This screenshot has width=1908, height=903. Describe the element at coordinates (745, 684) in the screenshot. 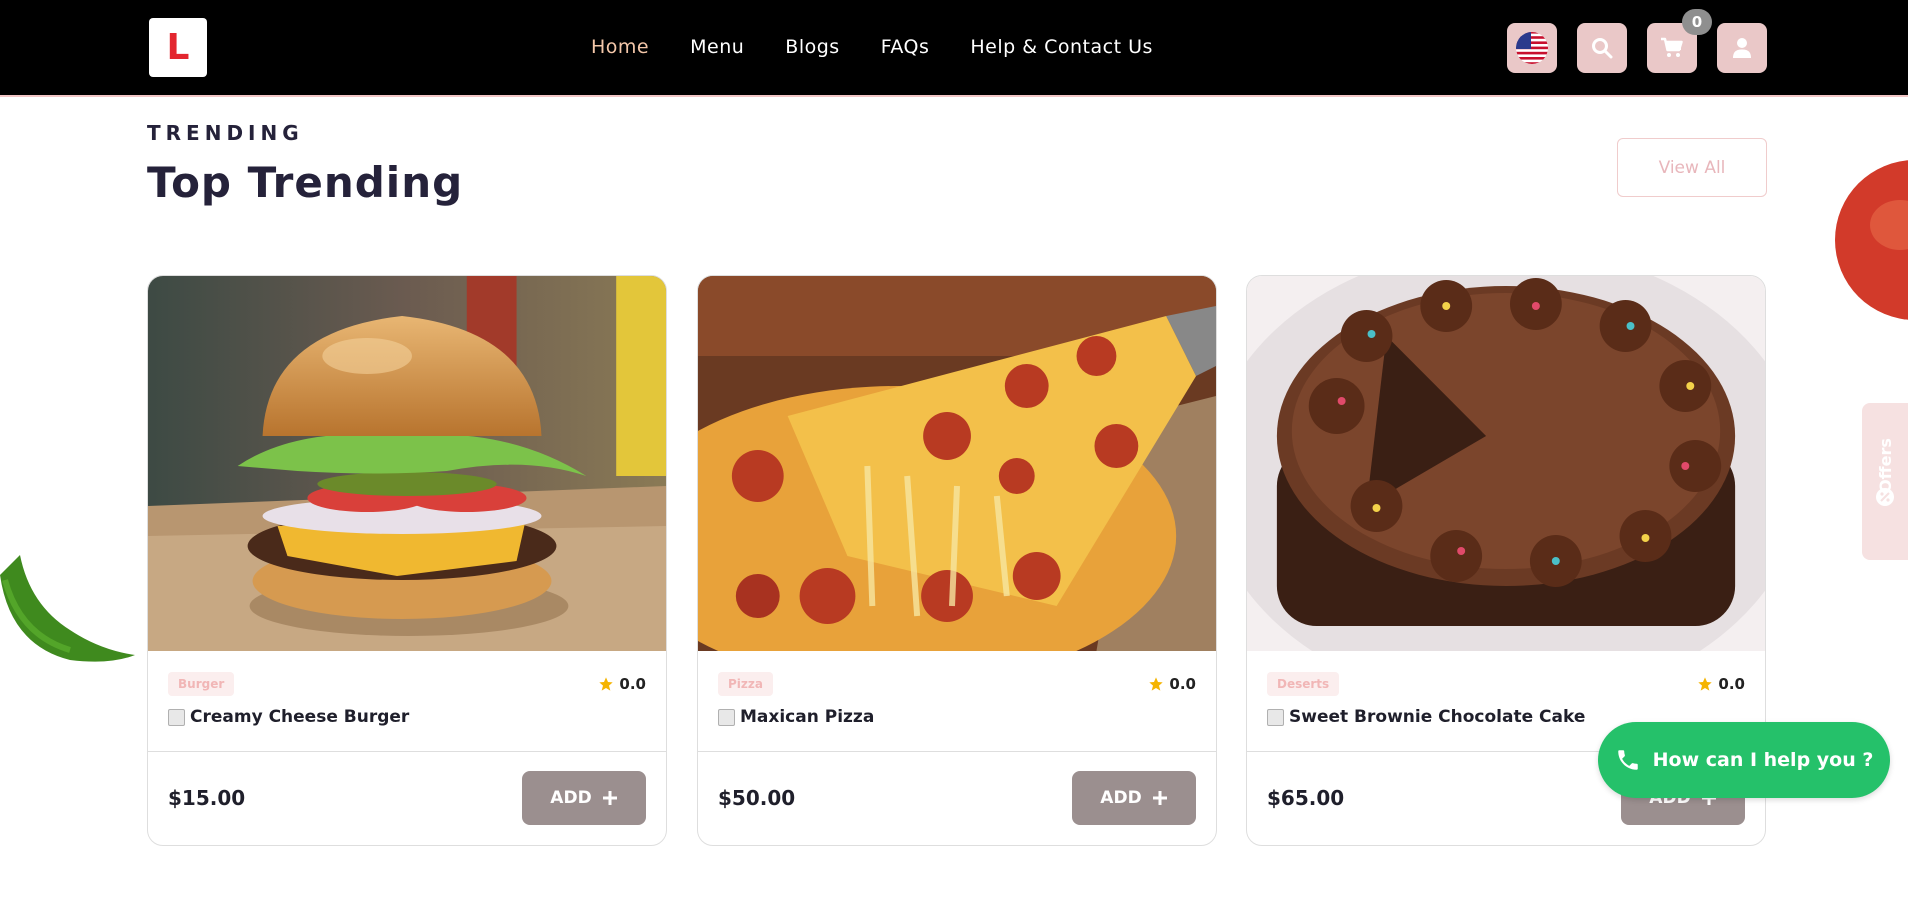

I see `category-tag: Pizza` at that location.